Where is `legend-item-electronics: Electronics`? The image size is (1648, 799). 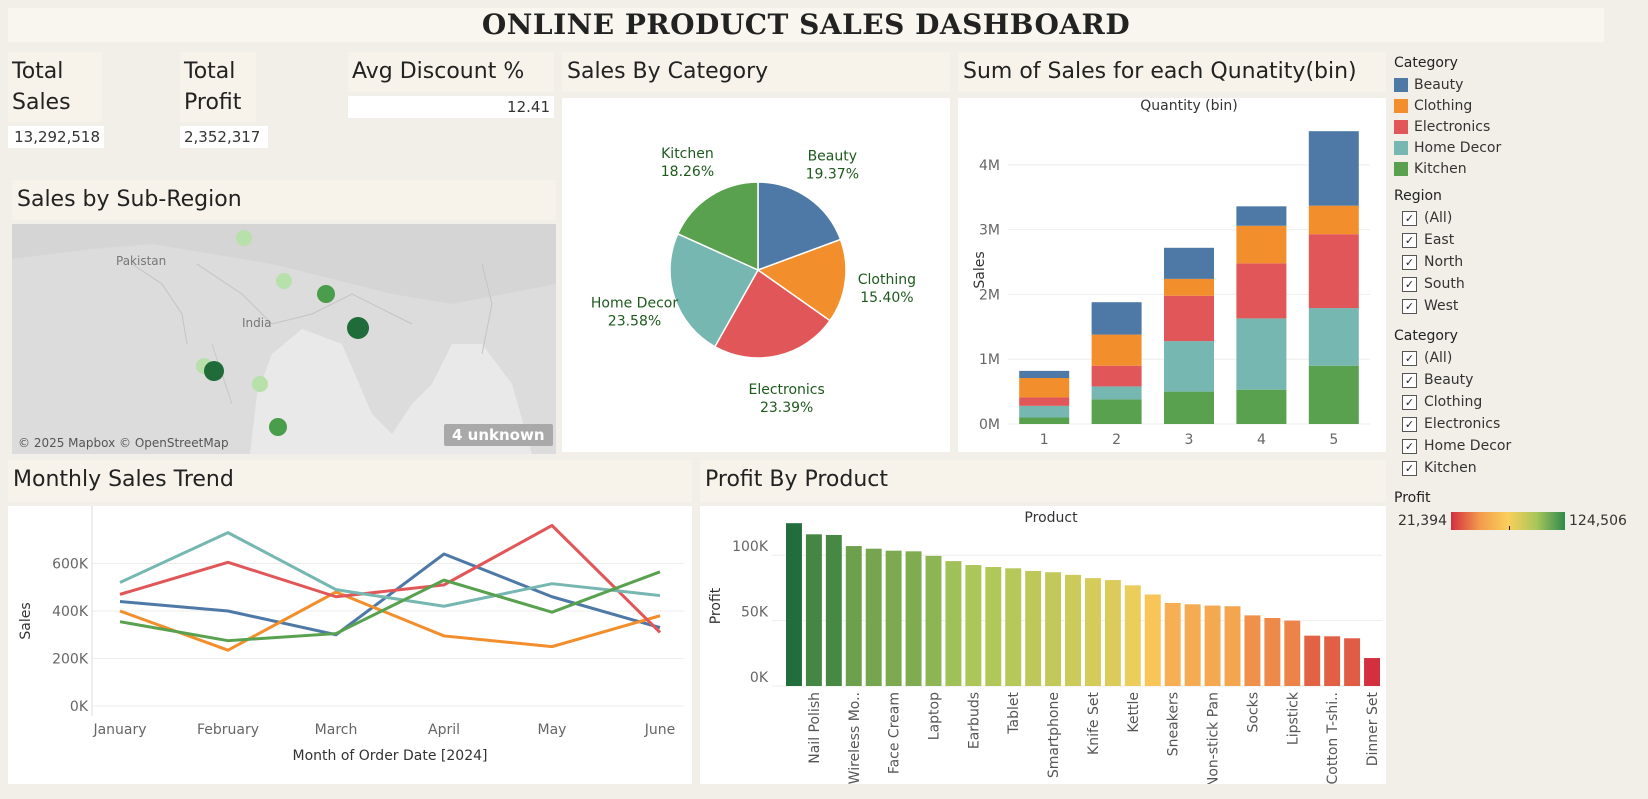
legend-item-electronics: Electronics is located at coordinates (1514, 126).